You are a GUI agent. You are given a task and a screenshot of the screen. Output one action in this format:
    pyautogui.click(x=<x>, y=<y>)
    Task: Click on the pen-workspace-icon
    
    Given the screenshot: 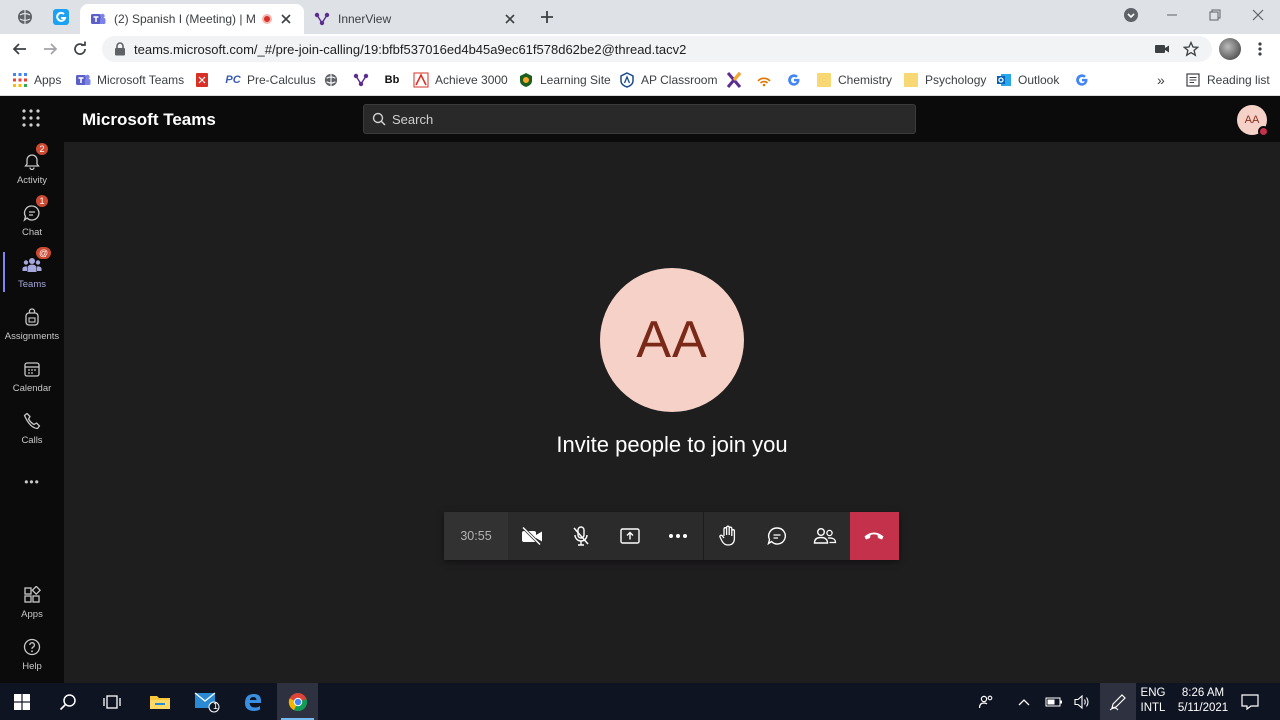 What is the action you would take?
    pyautogui.click(x=1118, y=701)
    